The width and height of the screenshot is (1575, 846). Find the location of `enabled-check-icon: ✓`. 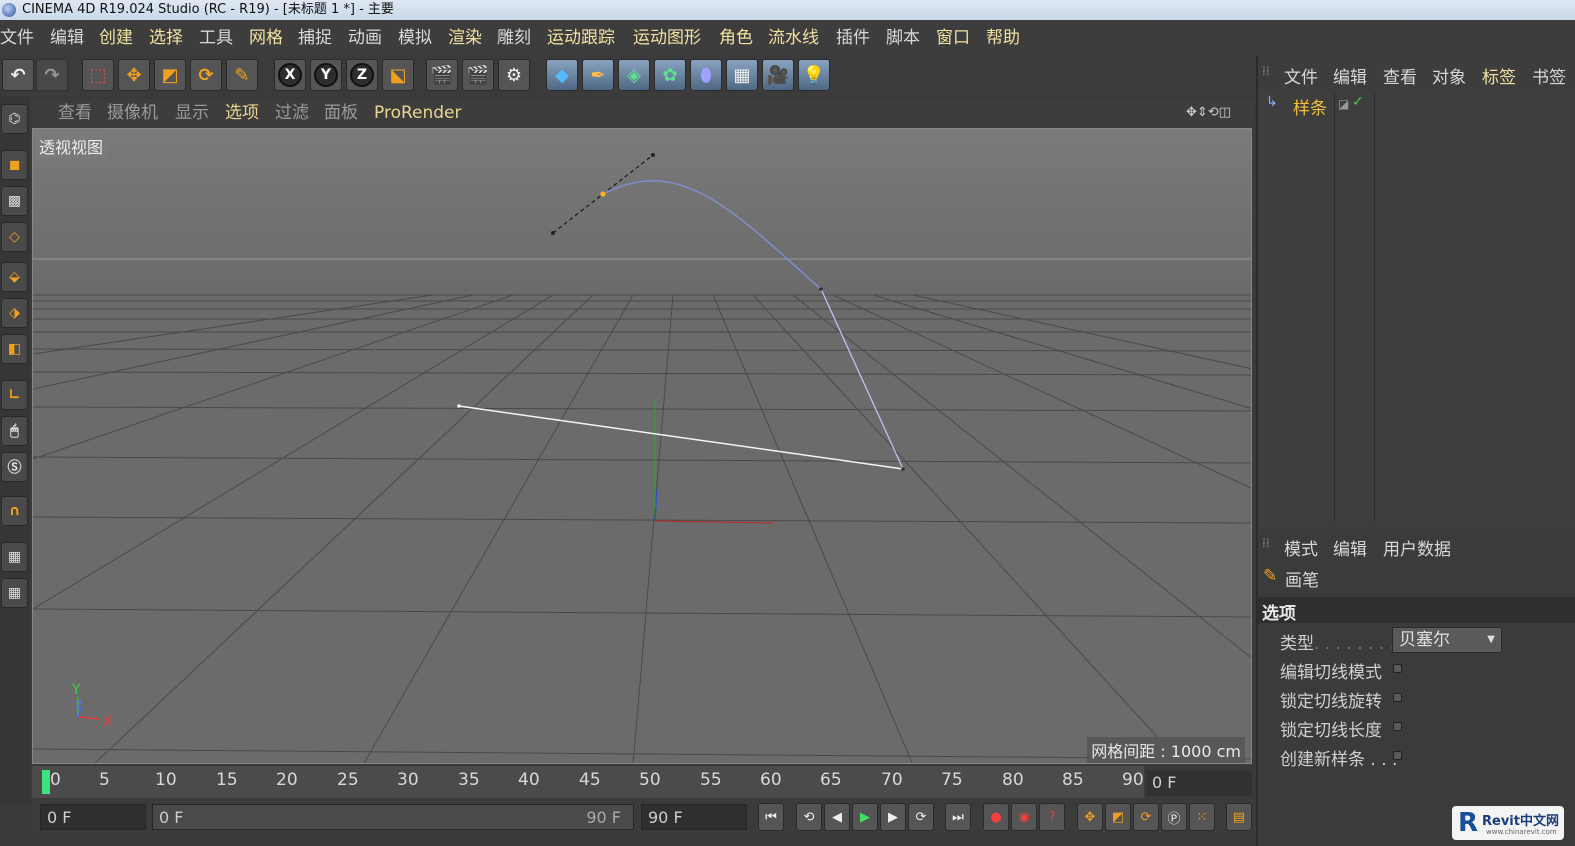

enabled-check-icon: ✓ is located at coordinates (1358, 102).